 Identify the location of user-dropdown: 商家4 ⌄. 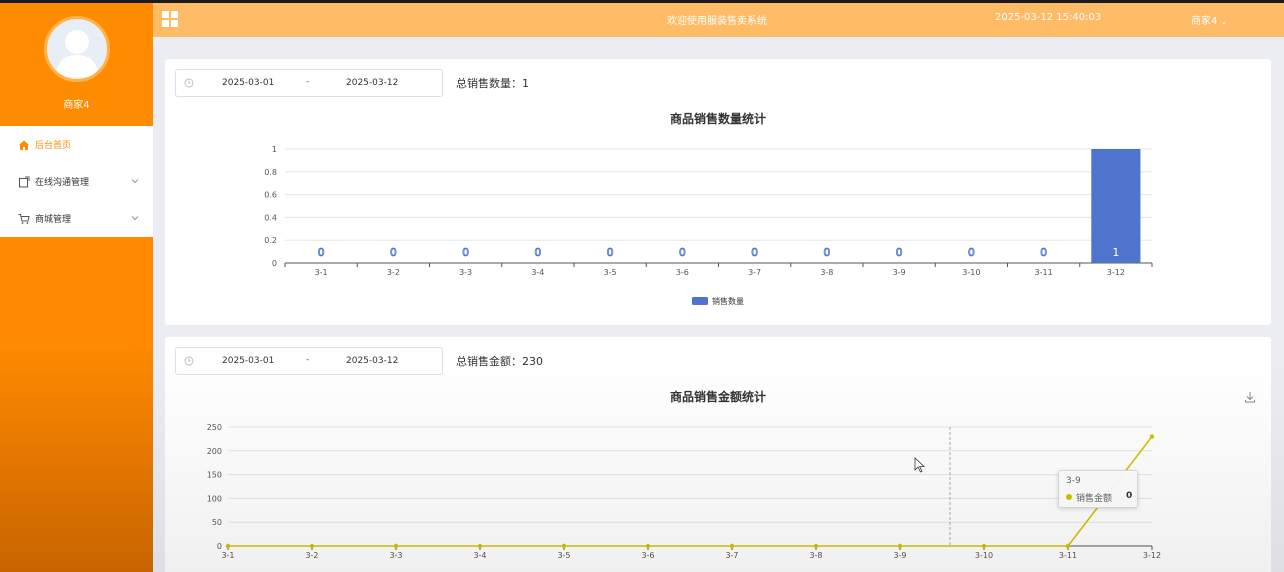
(1209, 19).